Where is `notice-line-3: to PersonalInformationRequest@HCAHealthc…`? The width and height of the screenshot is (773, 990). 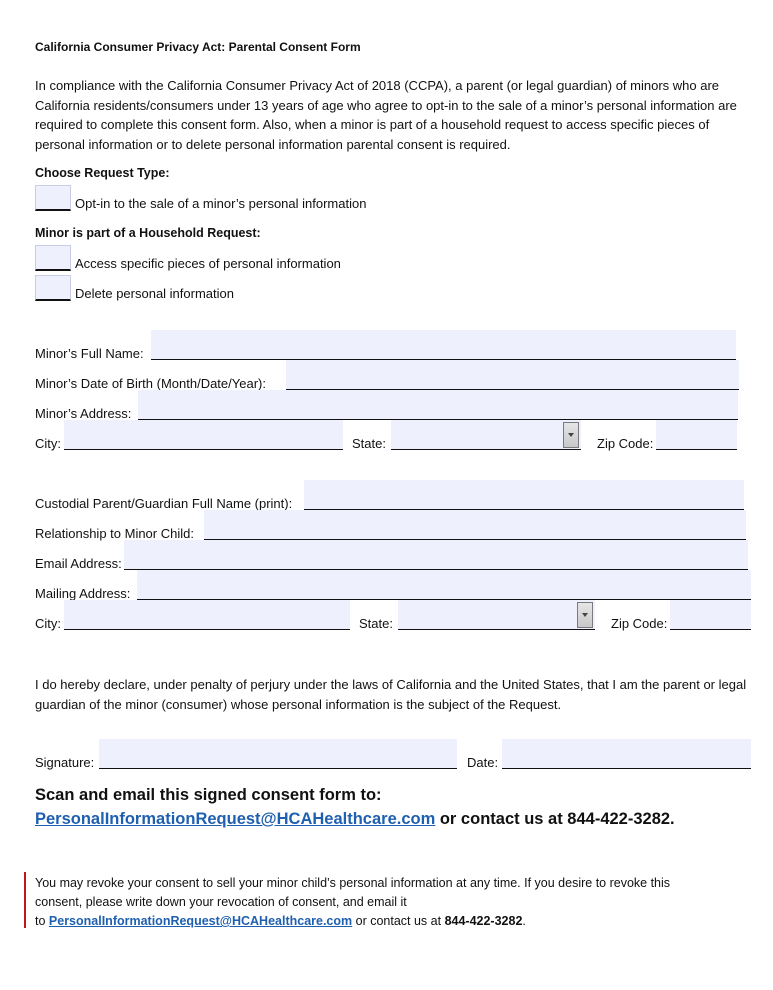
notice-line-3: to PersonalInformationRequest@HCAHealthc… is located at coordinates (280, 921).